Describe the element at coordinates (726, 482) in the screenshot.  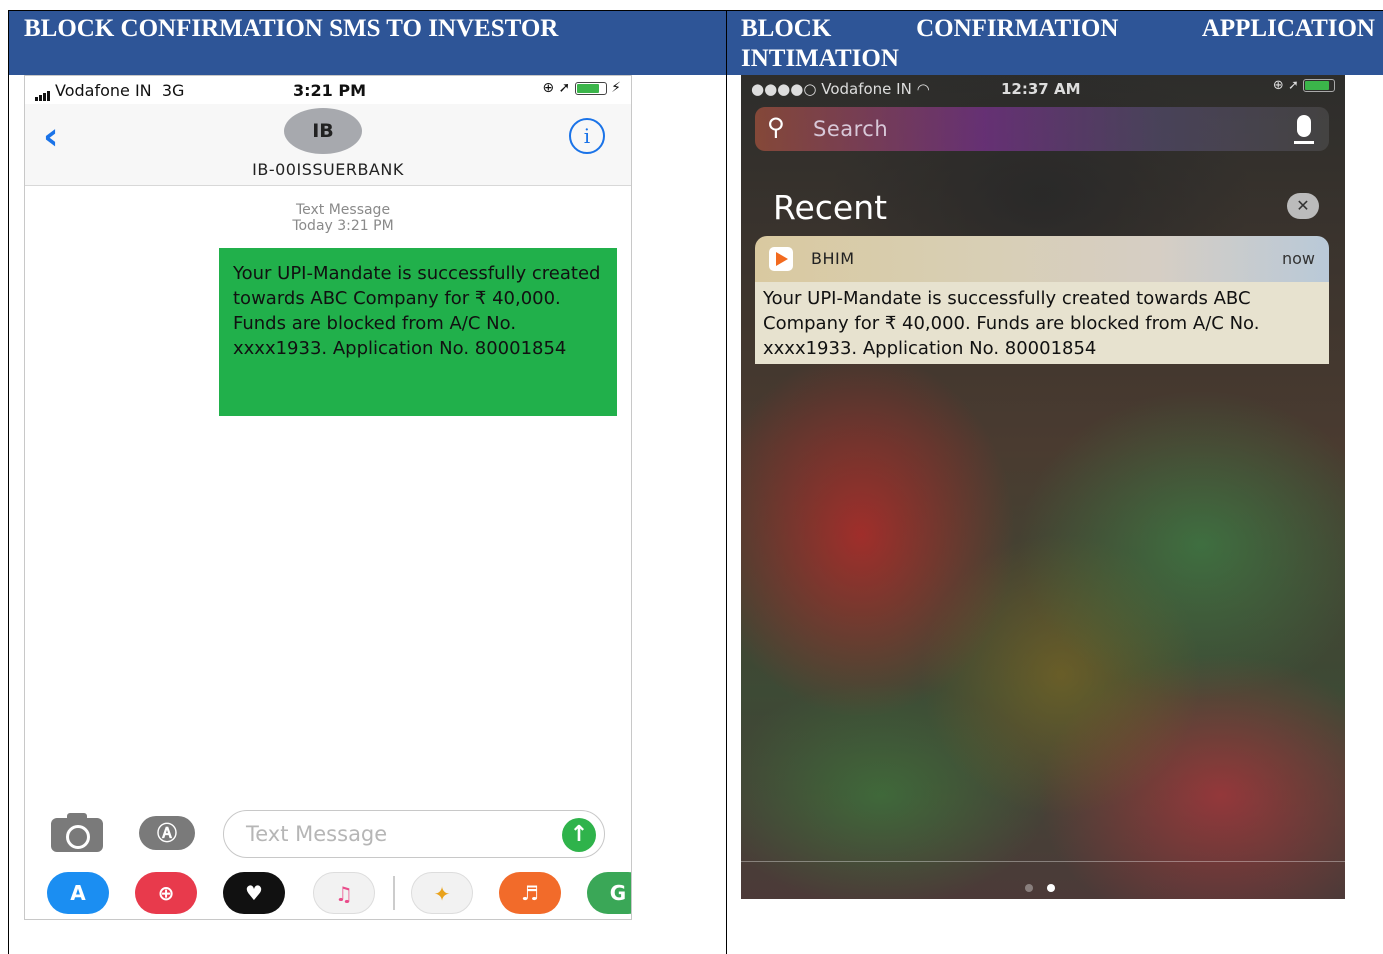
I see `table-column-divider` at that location.